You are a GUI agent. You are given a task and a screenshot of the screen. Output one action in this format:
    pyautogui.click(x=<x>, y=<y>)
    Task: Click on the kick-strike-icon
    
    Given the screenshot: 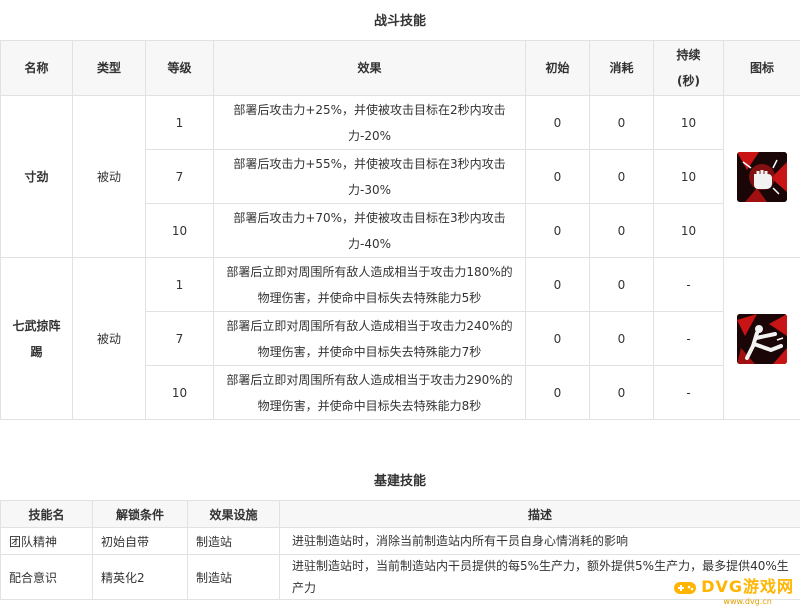 What is the action you would take?
    pyautogui.click(x=762, y=338)
    